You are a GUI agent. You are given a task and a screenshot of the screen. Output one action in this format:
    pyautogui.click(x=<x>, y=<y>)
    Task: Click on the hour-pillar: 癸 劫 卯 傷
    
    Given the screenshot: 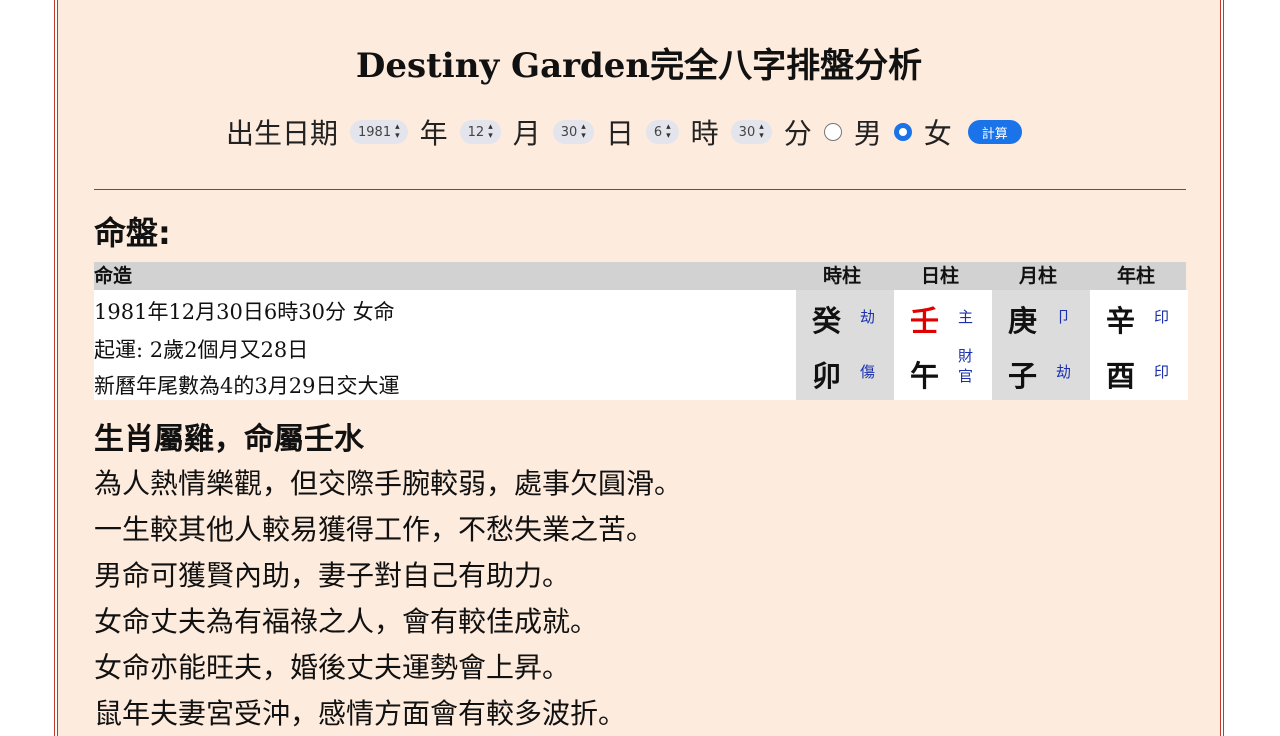 What is the action you would take?
    pyautogui.click(x=845, y=345)
    